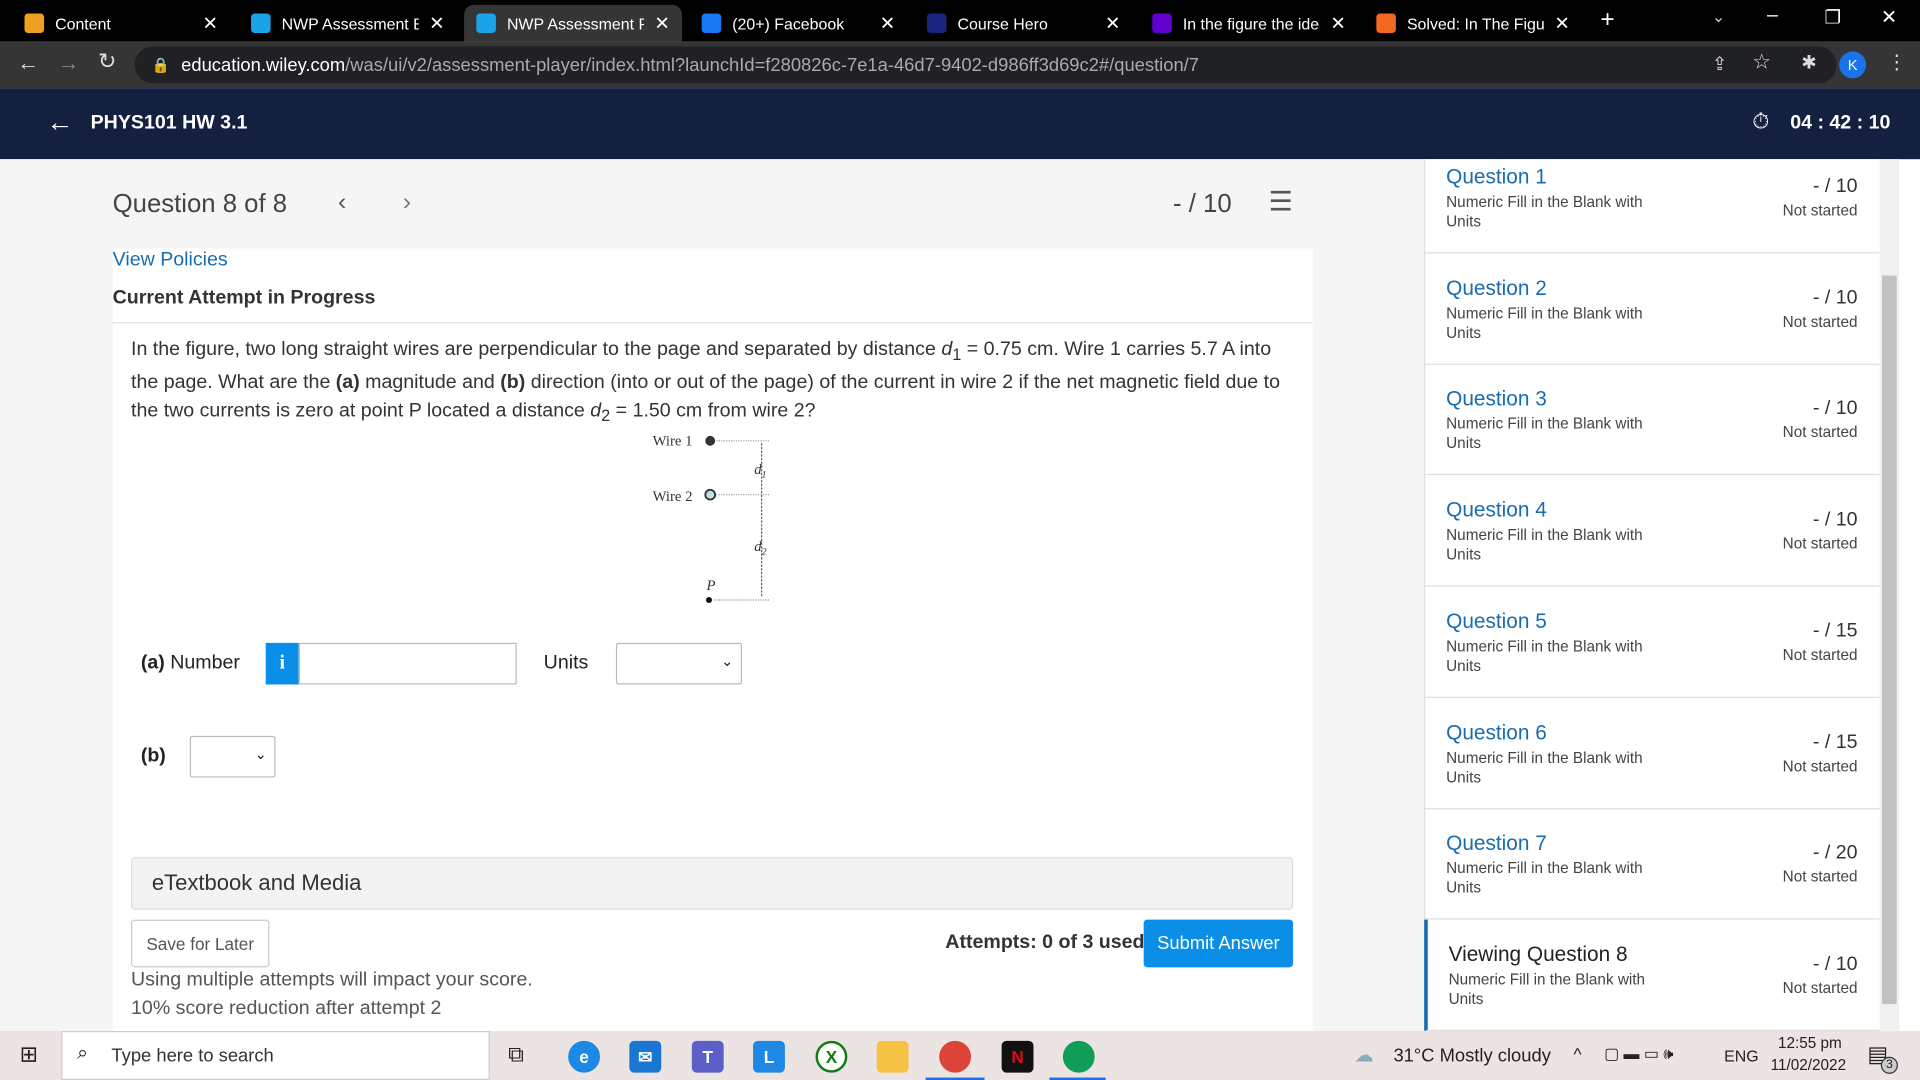  I want to click on attempts-counter: Attempts: 0 of 3 used, so click(1045, 942).